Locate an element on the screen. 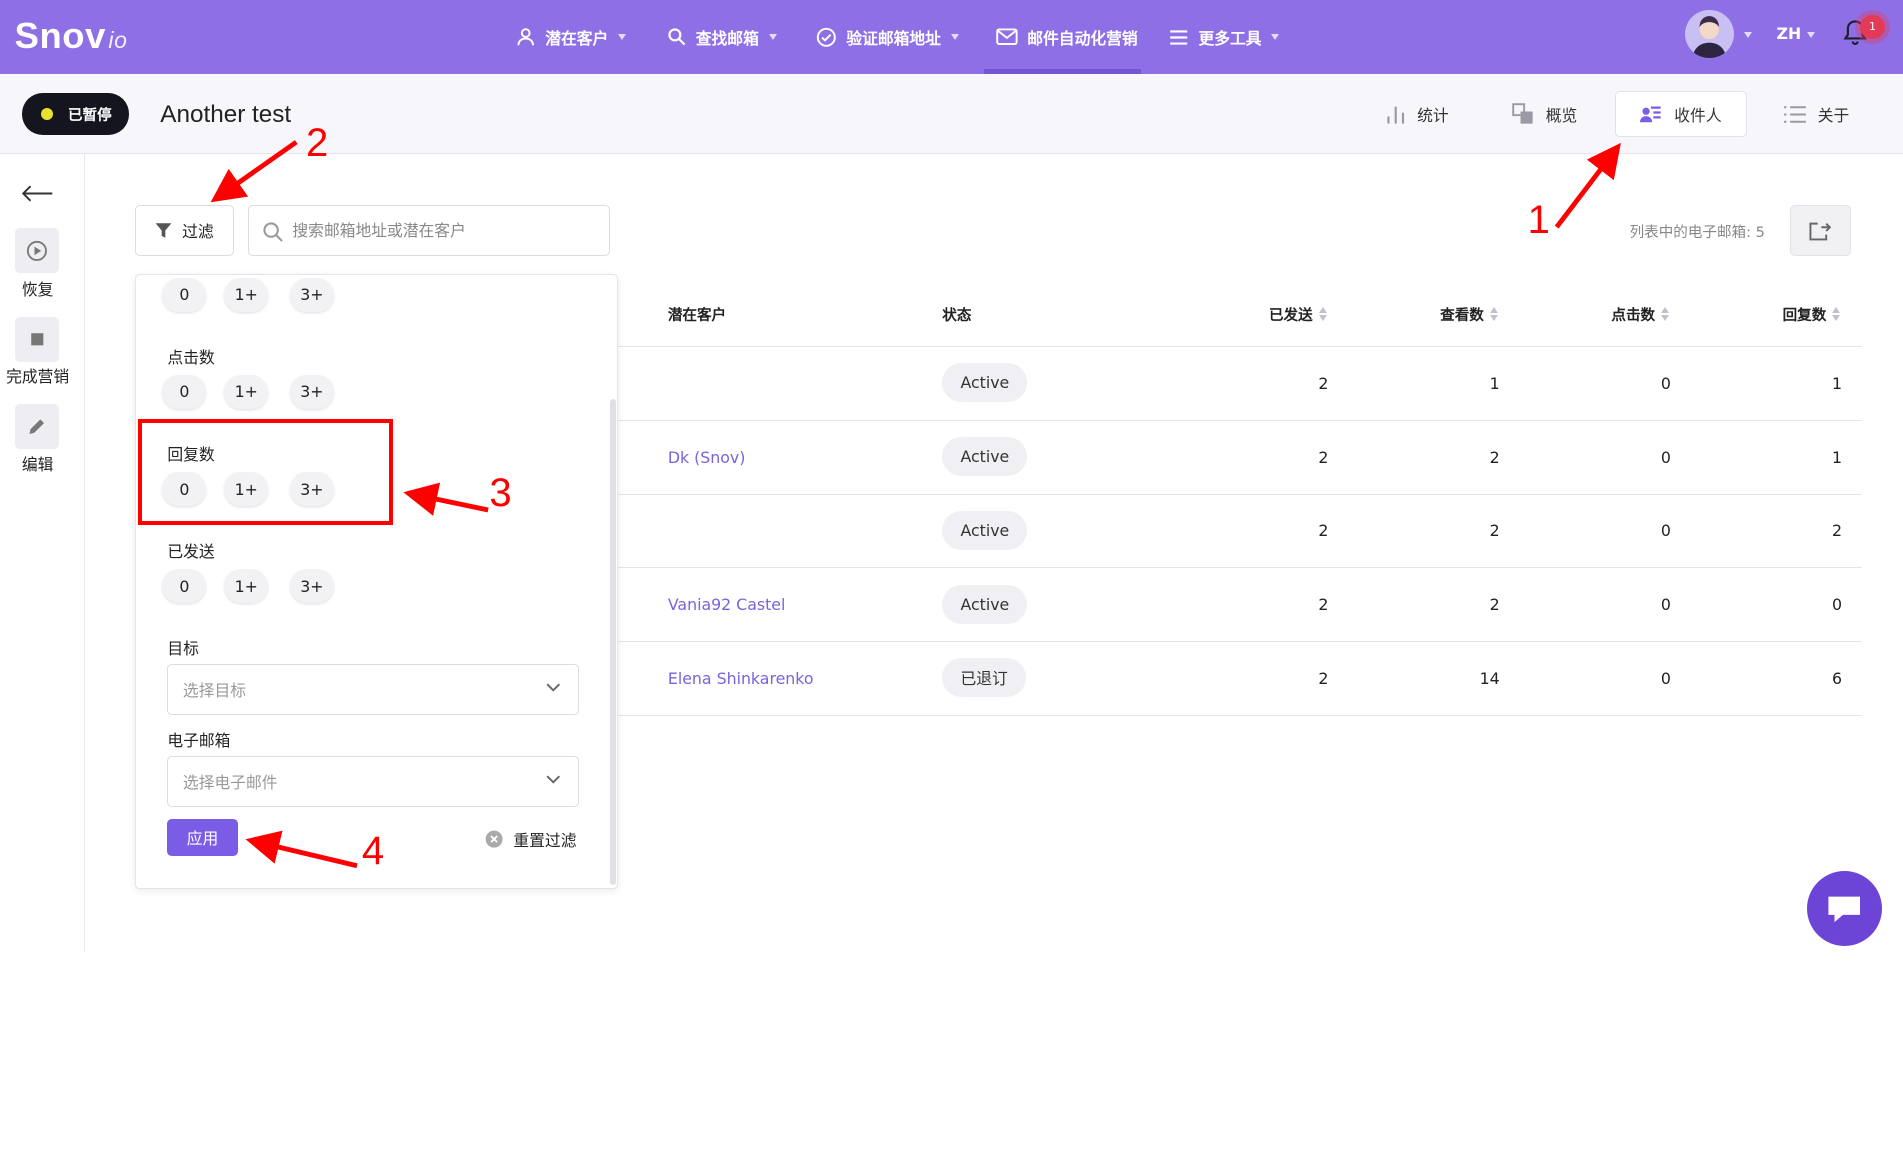 The image size is (1903, 1156). email-label: 电子邮箱 is located at coordinates (199, 741).